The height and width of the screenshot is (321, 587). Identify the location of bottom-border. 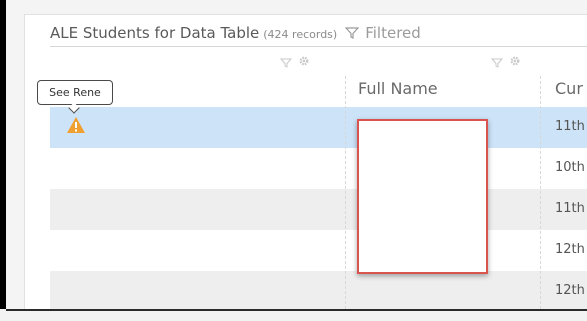
(296, 310).